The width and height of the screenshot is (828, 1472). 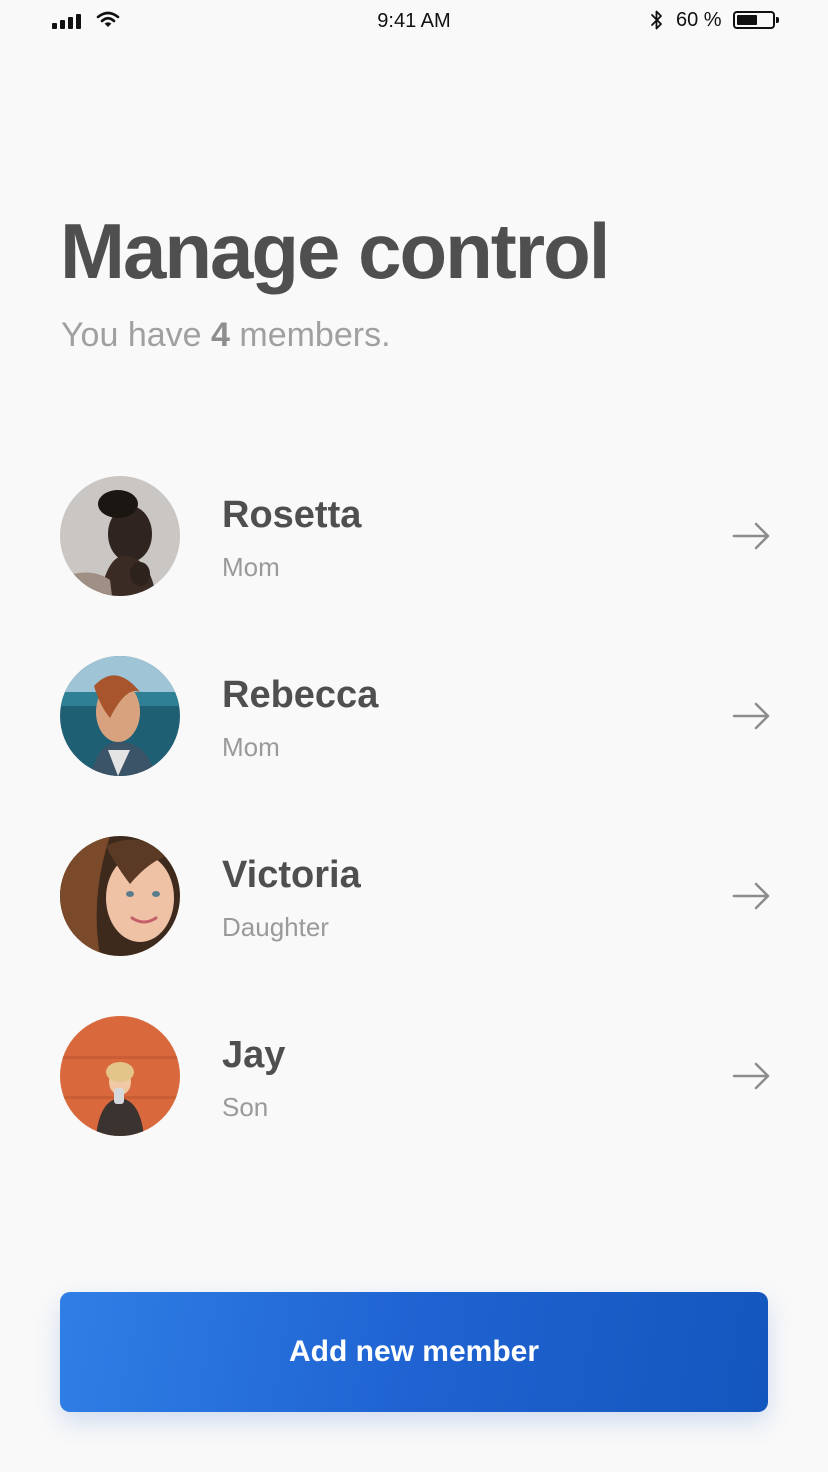 What do you see at coordinates (747, 20) in the screenshot?
I see `battery-fill` at bounding box center [747, 20].